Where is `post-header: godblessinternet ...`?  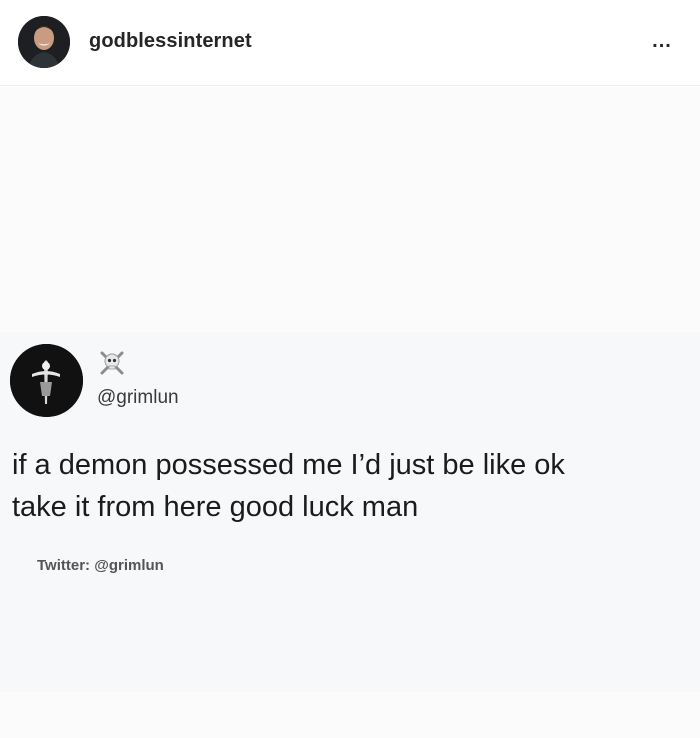 post-header: godblessinternet ... is located at coordinates (350, 43).